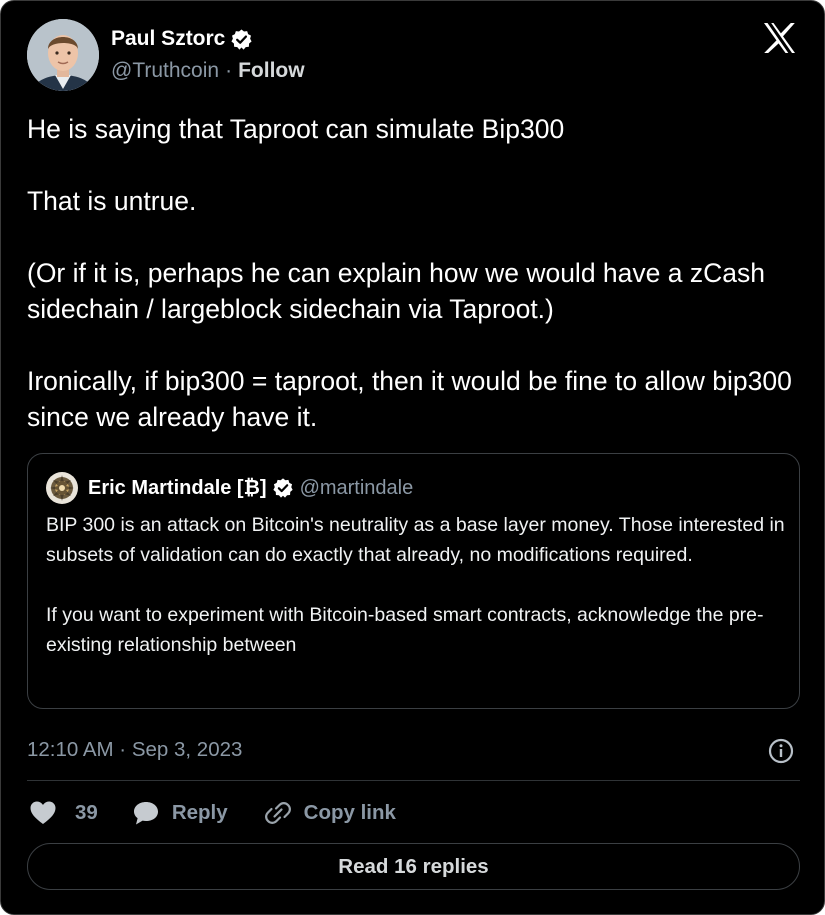 This screenshot has height=915, width=825. I want to click on author-handle: @Truthcoin, so click(165, 71).